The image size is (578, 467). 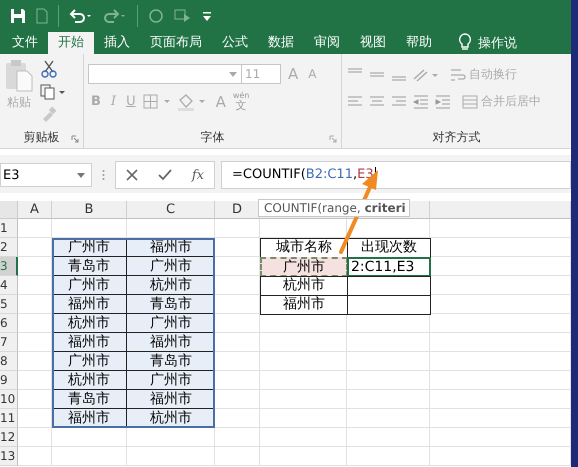 I want to click on group-label: 剪贴板, so click(x=42, y=137).